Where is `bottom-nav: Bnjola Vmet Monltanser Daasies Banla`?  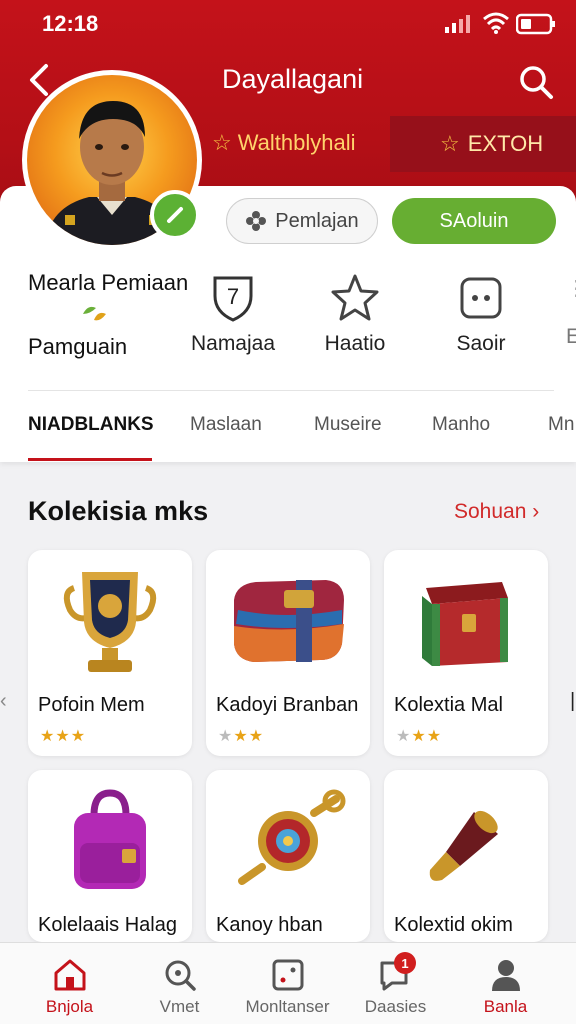 bottom-nav: Bnjola Vmet Monltanser Daasies Banla is located at coordinates (288, 983).